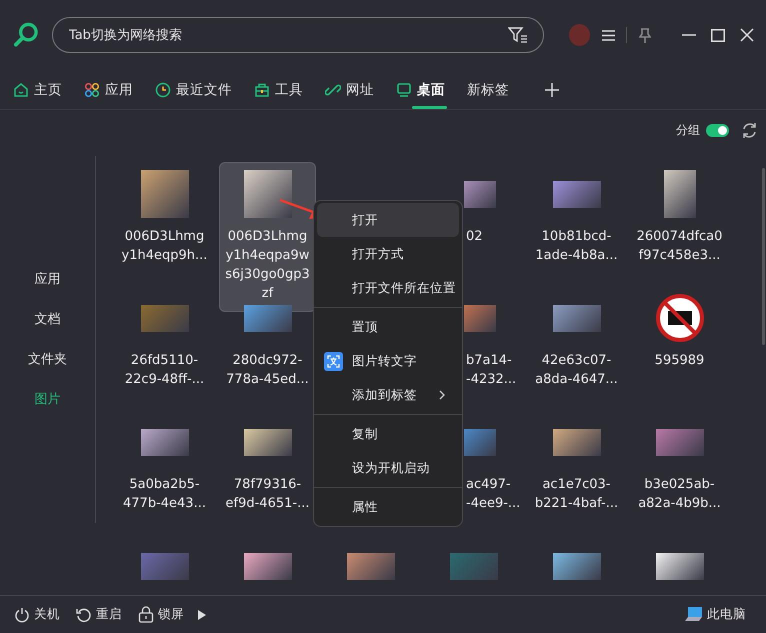 The height and width of the screenshot is (633, 766). I want to click on no-sign-image, so click(680, 318).